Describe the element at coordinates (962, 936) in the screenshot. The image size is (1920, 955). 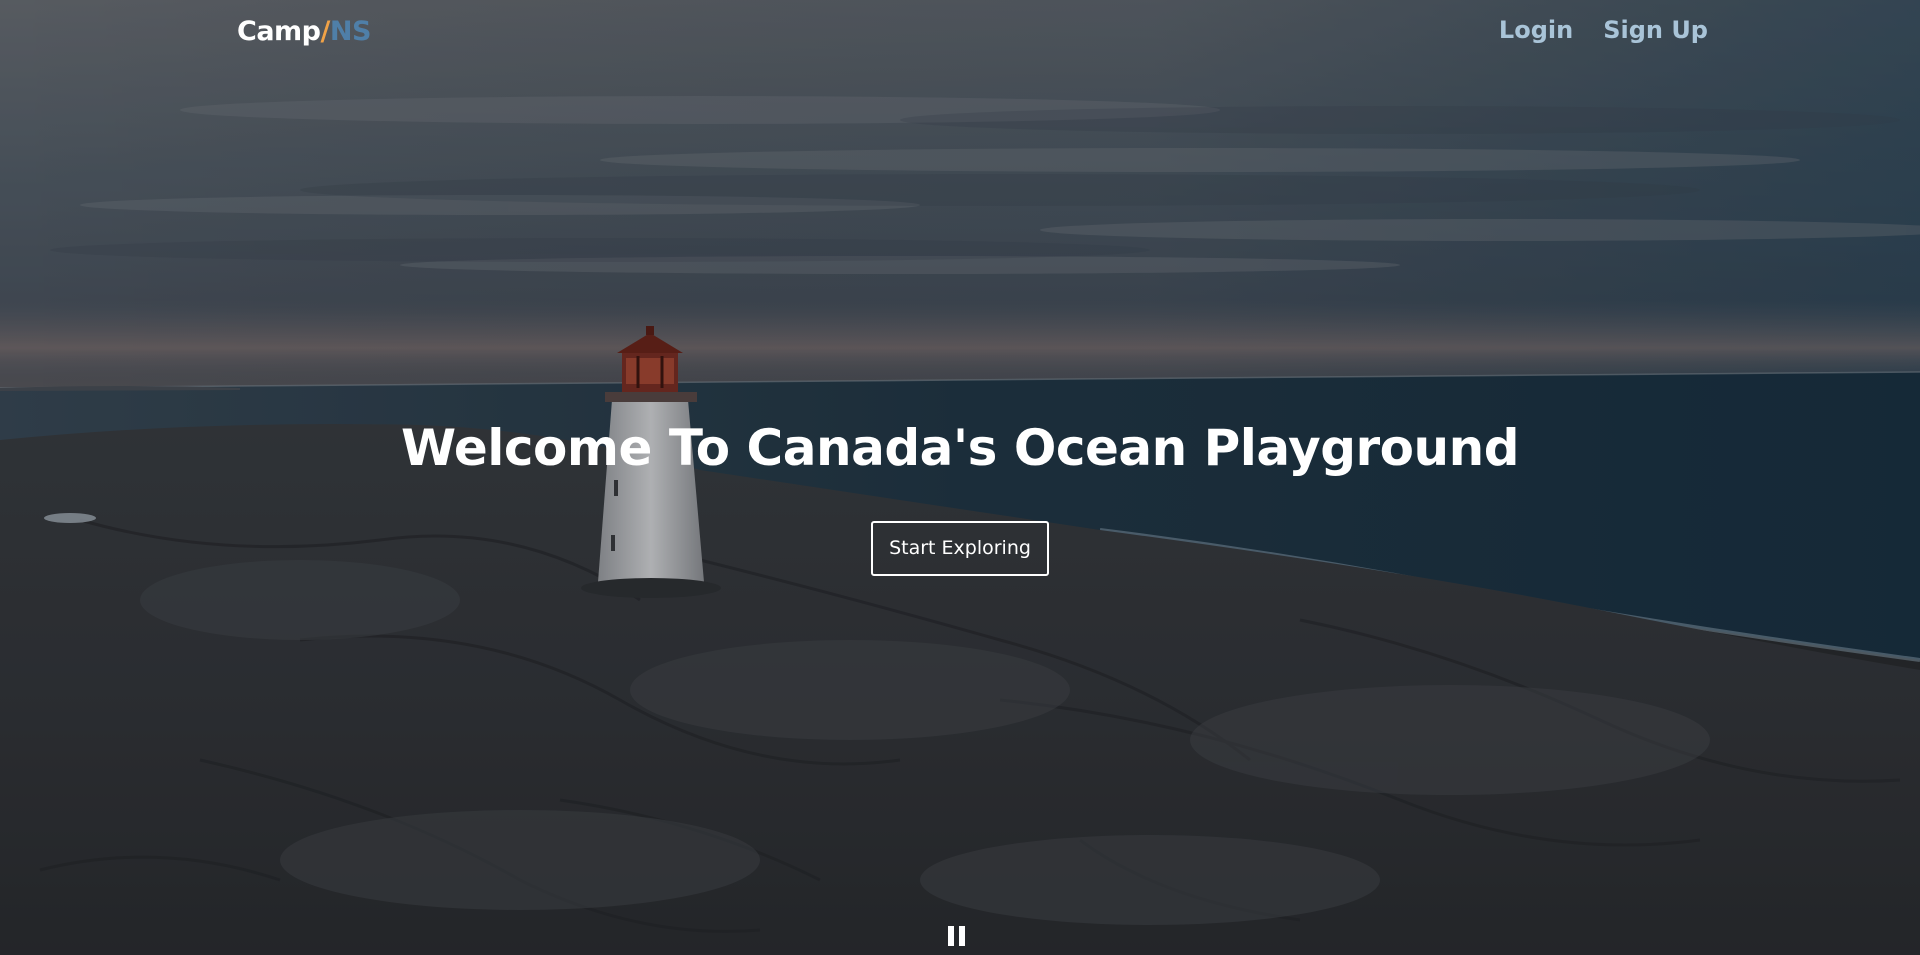
I see `pause-bar-right` at that location.